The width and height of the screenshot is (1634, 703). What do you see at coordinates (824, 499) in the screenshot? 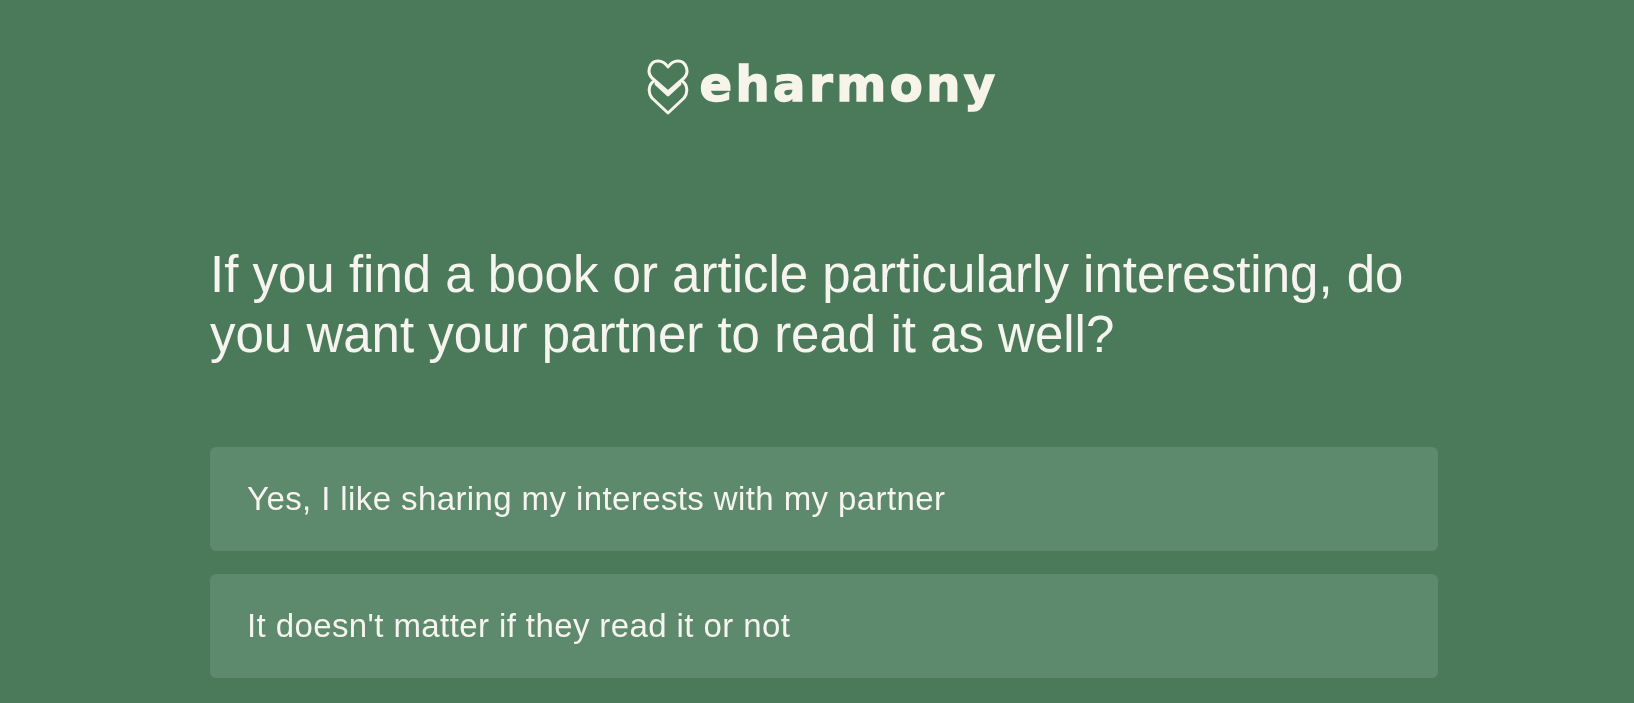
I see `answer-option: Yes, I like sharing my interests with my partner` at bounding box center [824, 499].